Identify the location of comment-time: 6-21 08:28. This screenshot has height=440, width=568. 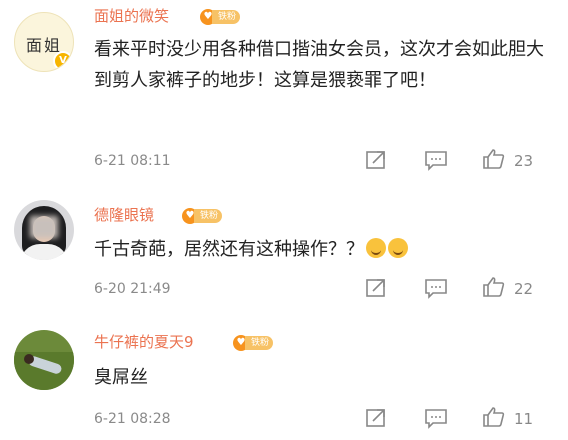
(132, 419).